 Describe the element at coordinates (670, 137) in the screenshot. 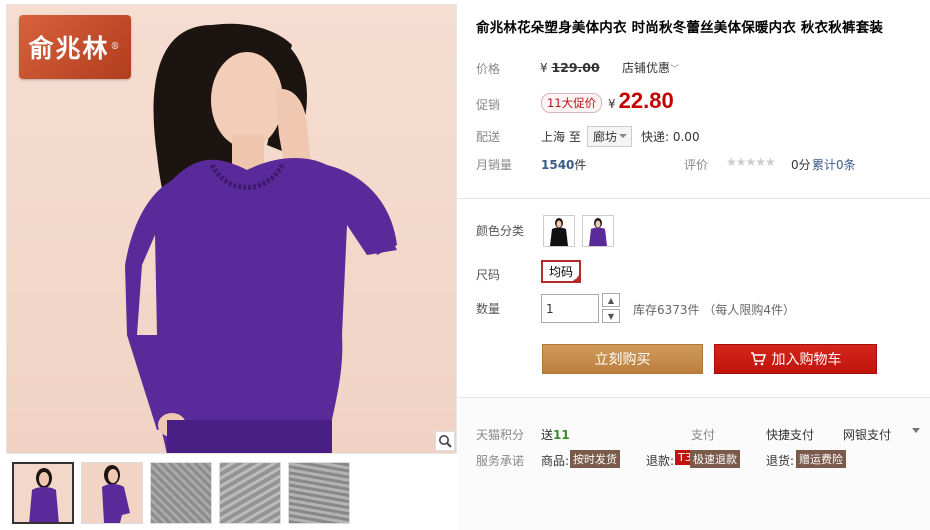

I see `shipping-fee: 快递: 0.00` at that location.